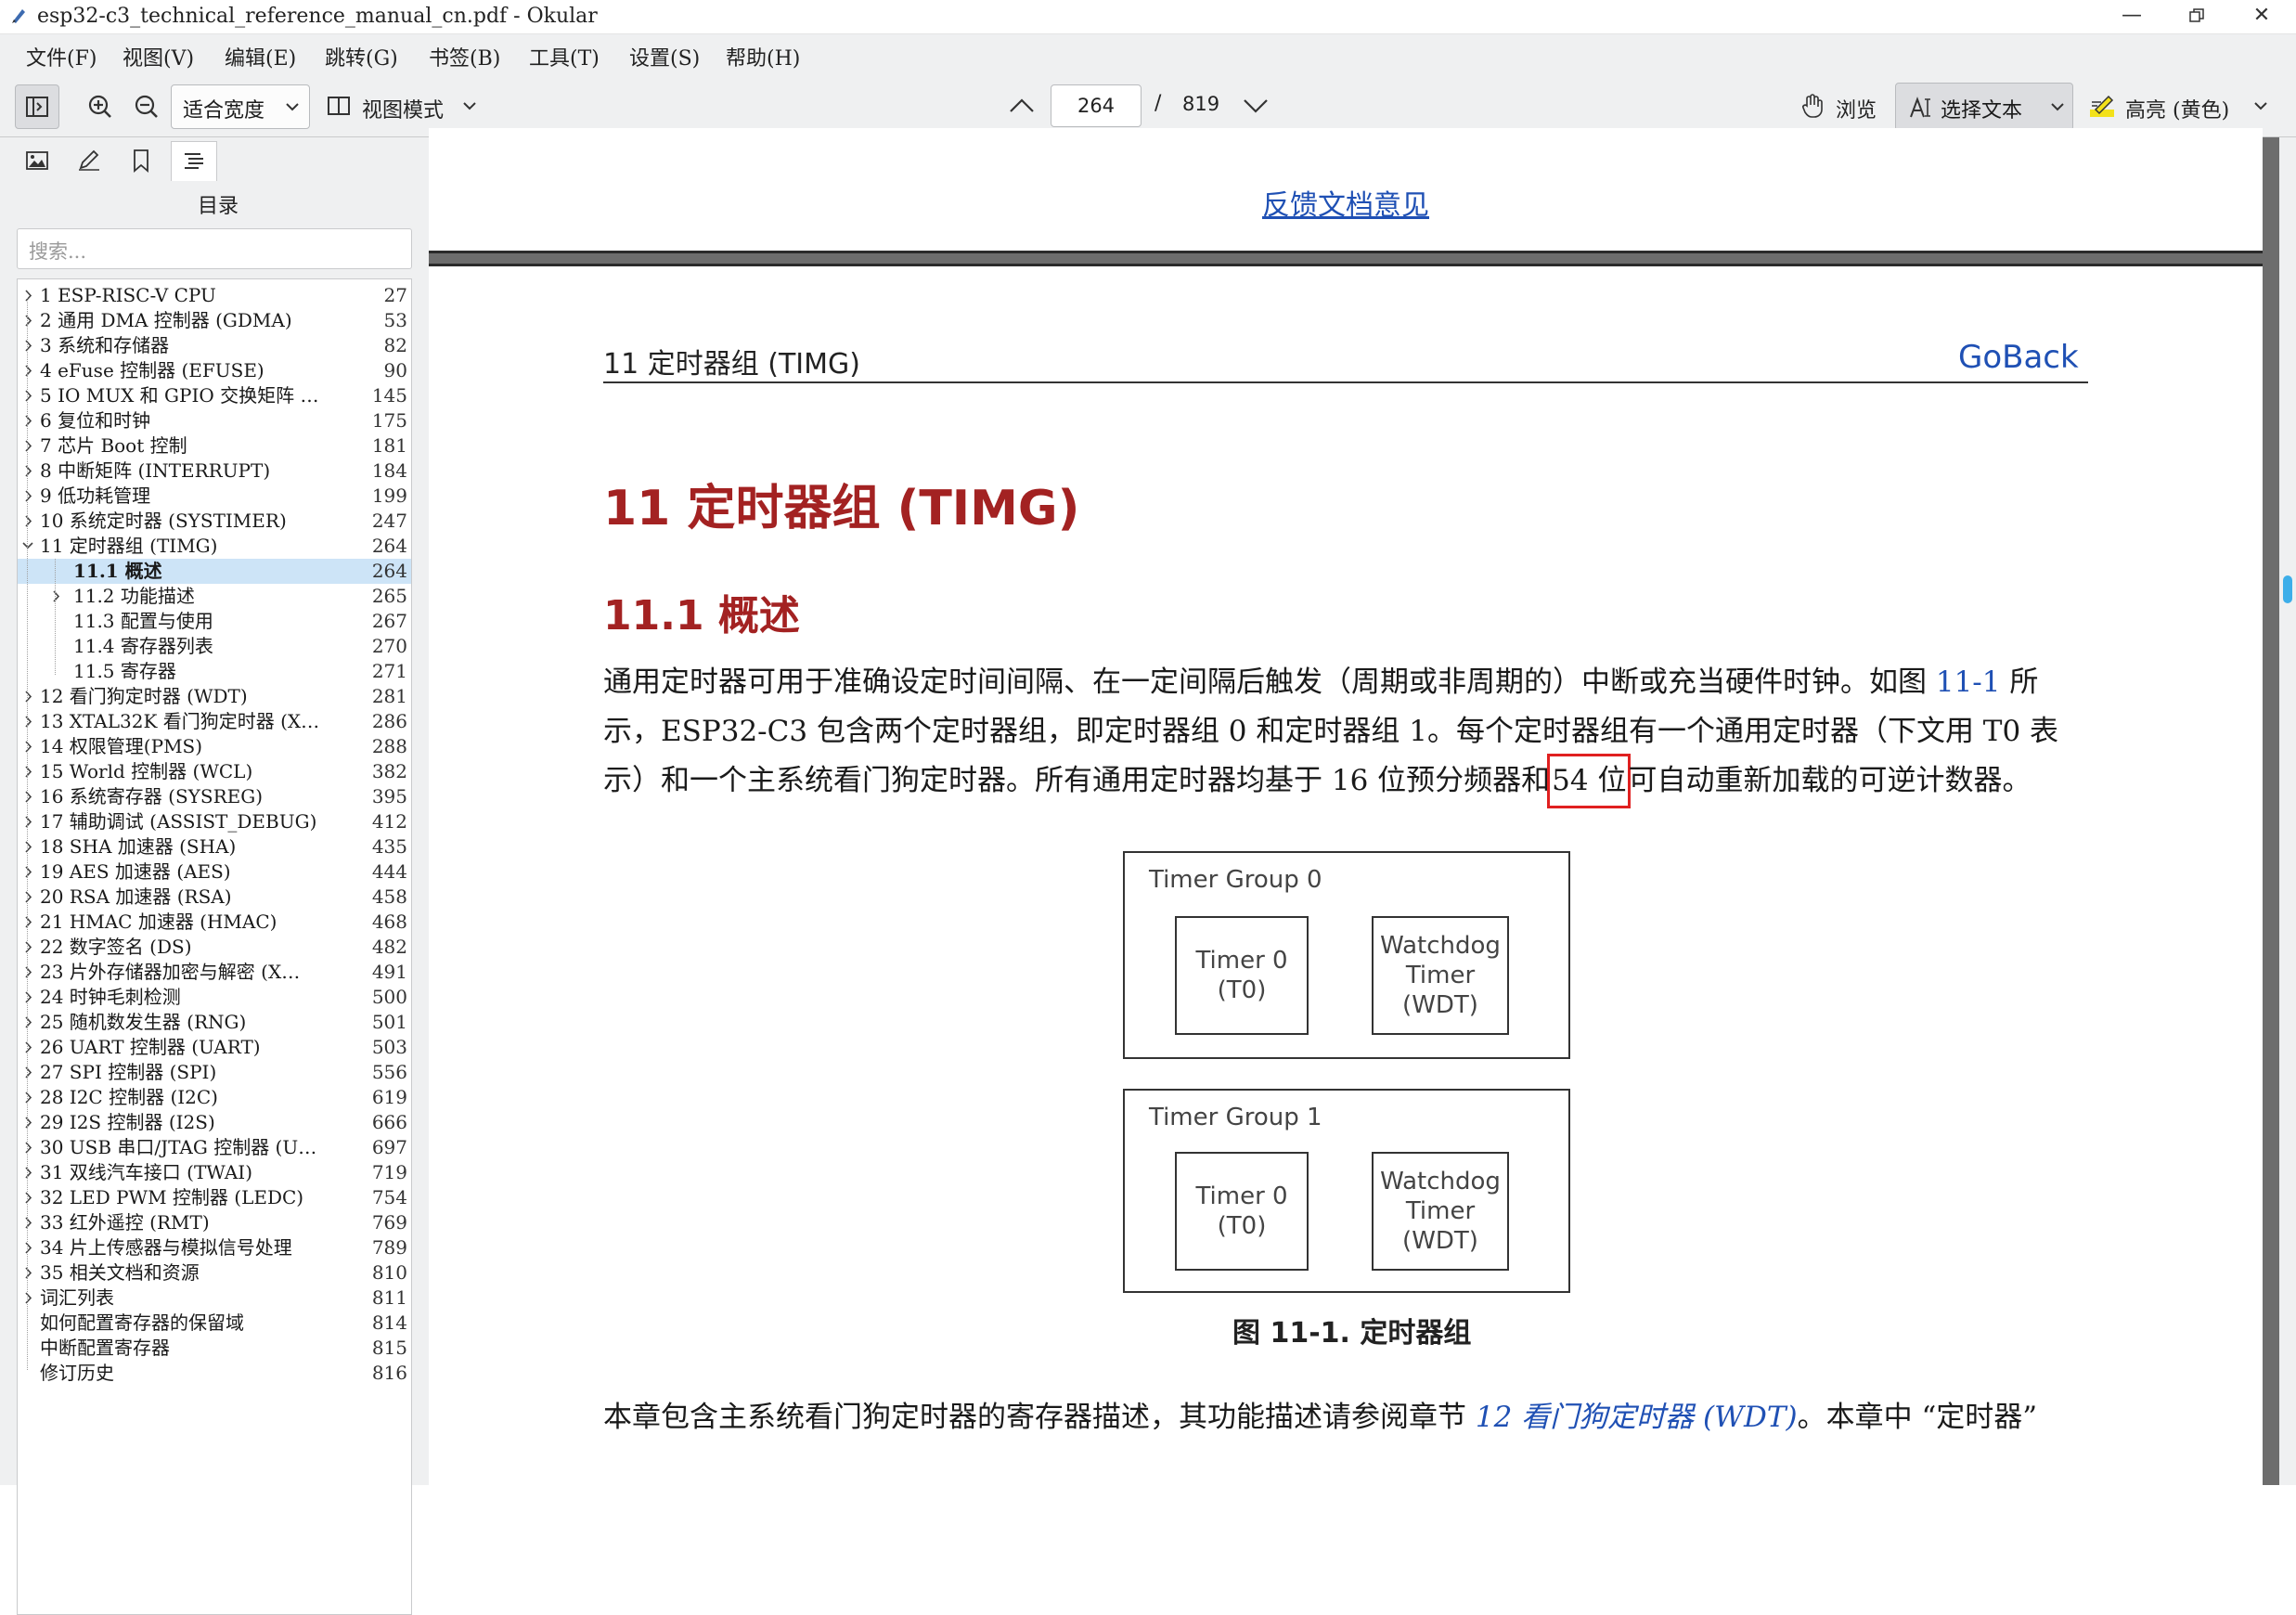 The width and height of the screenshot is (2296, 1615). I want to click on toc-item: 词汇列表 811, so click(214, 1298).